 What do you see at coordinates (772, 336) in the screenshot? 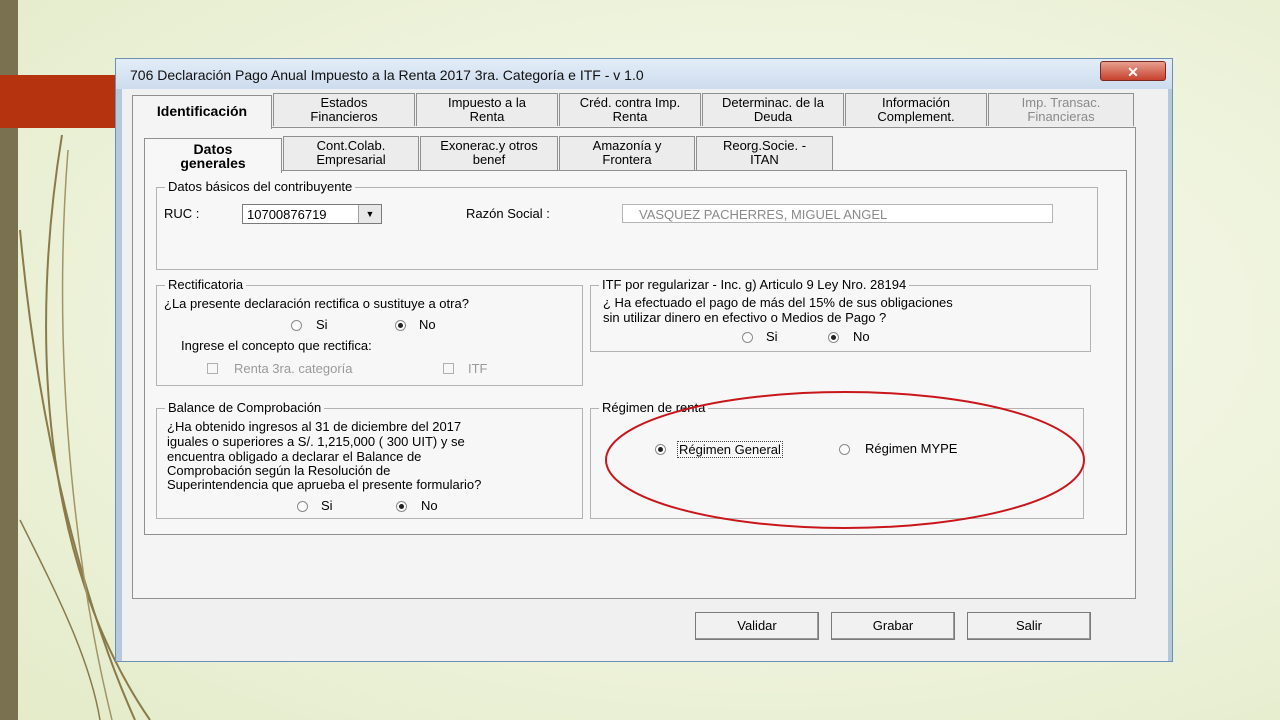
I see `itf-si-label: Si` at bounding box center [772, 336].